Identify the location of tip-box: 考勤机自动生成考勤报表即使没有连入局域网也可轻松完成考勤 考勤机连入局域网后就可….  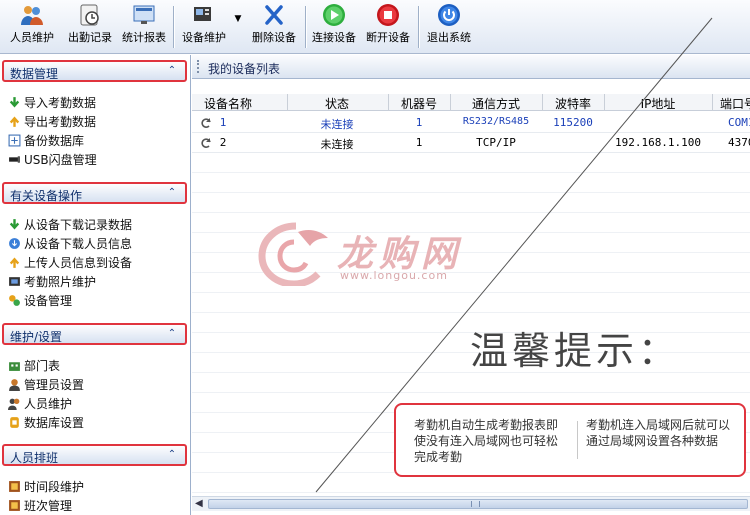
(570, 440).